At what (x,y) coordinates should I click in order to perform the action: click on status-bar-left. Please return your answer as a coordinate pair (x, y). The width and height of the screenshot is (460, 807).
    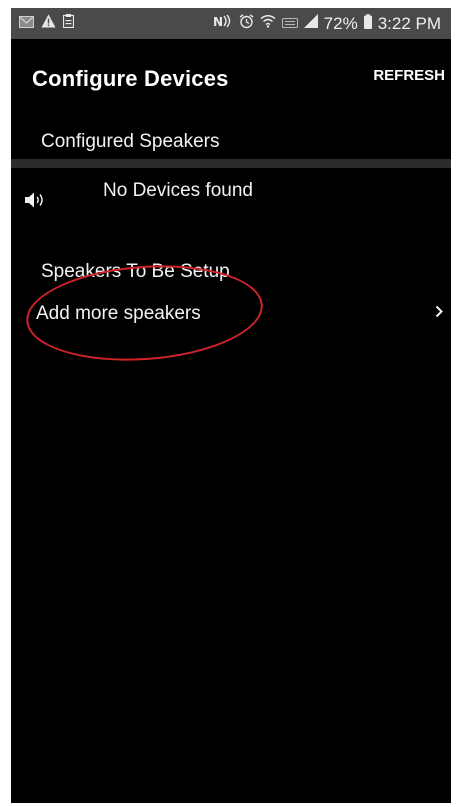
    Looking at the image, I should click on (43, 23).